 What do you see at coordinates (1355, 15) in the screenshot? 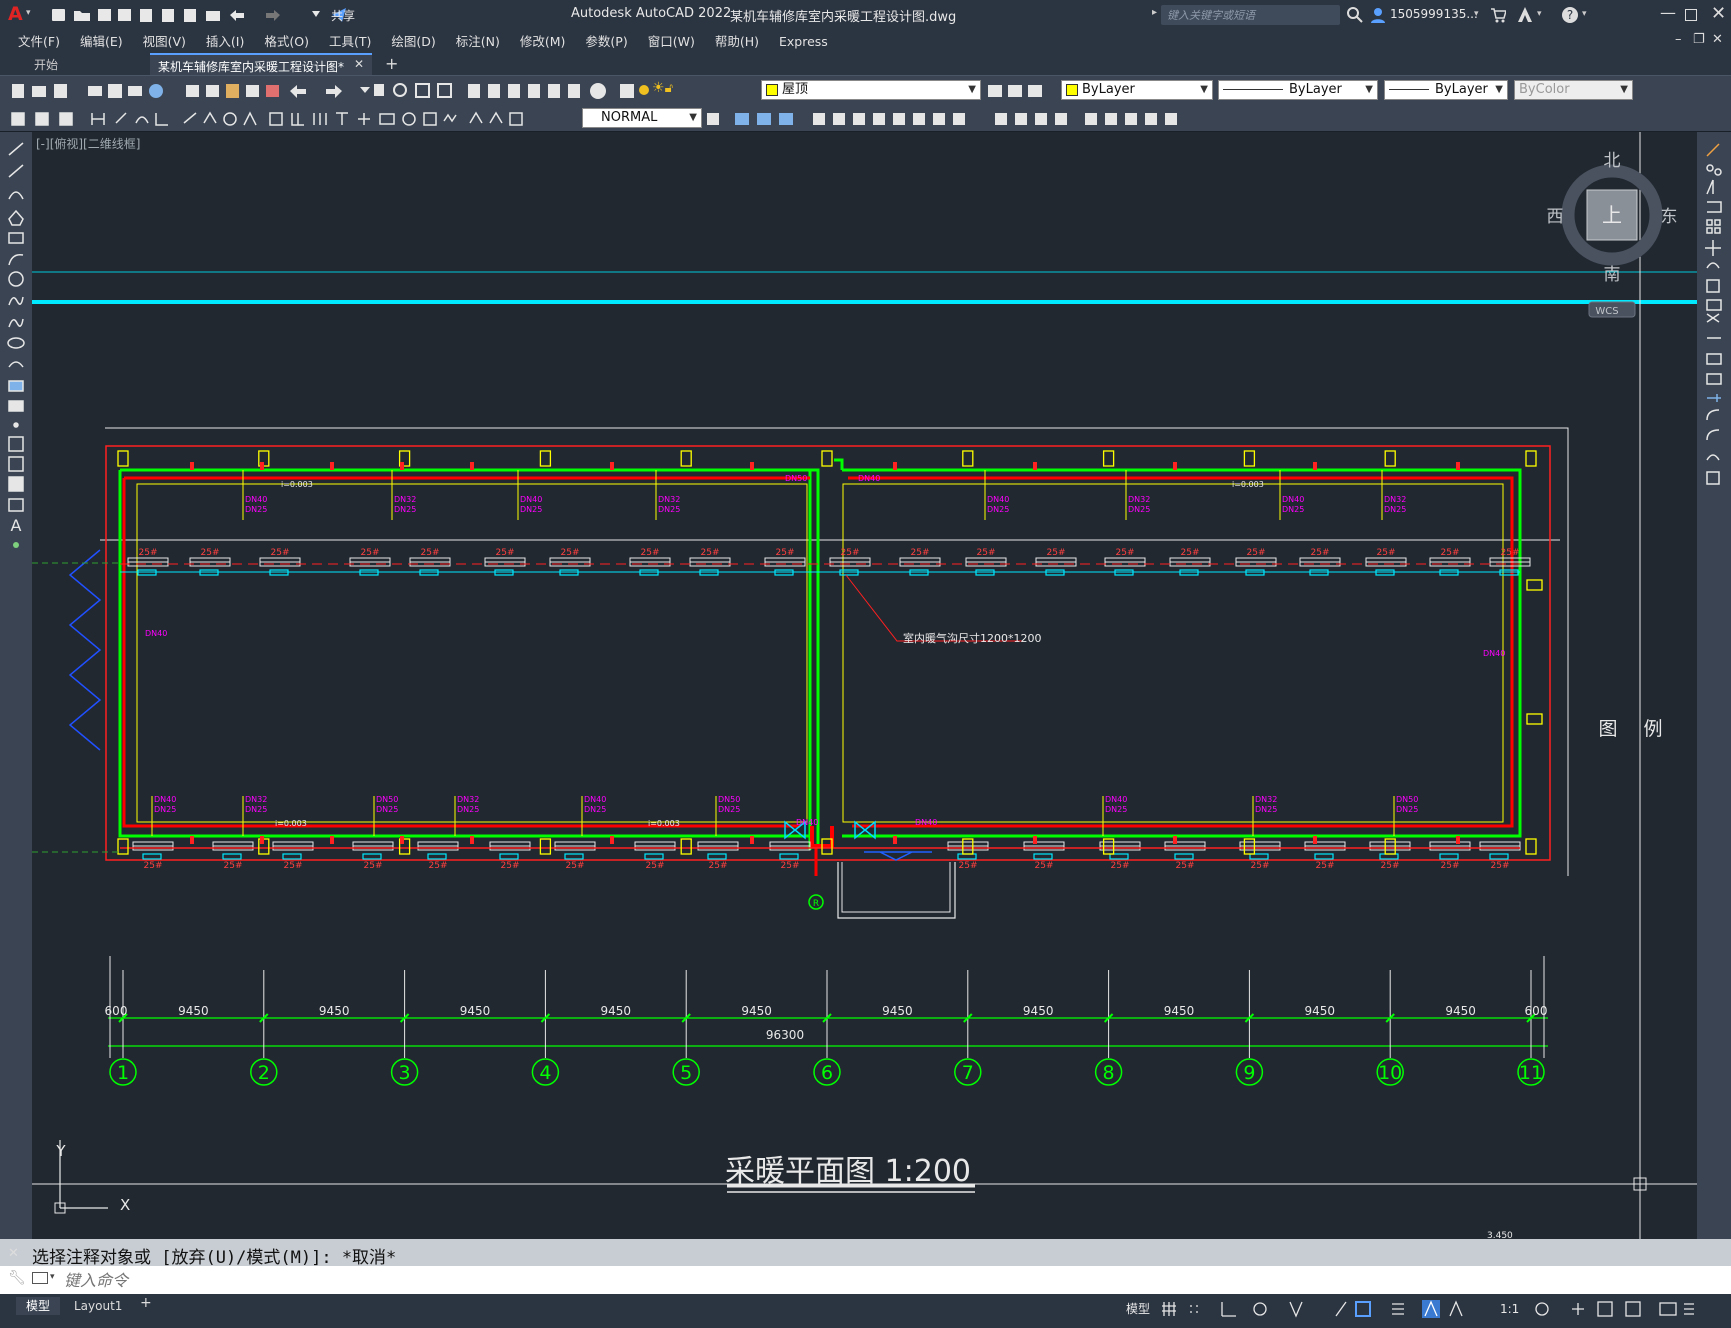
I see `search-icon` at bounding box center [1355, 15].